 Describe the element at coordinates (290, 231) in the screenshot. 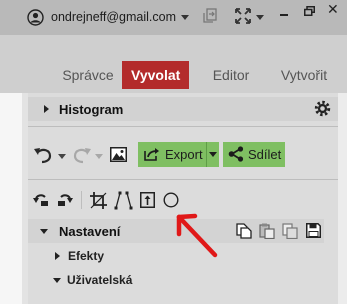

I see `paste-selected-settings-icon` at that location.